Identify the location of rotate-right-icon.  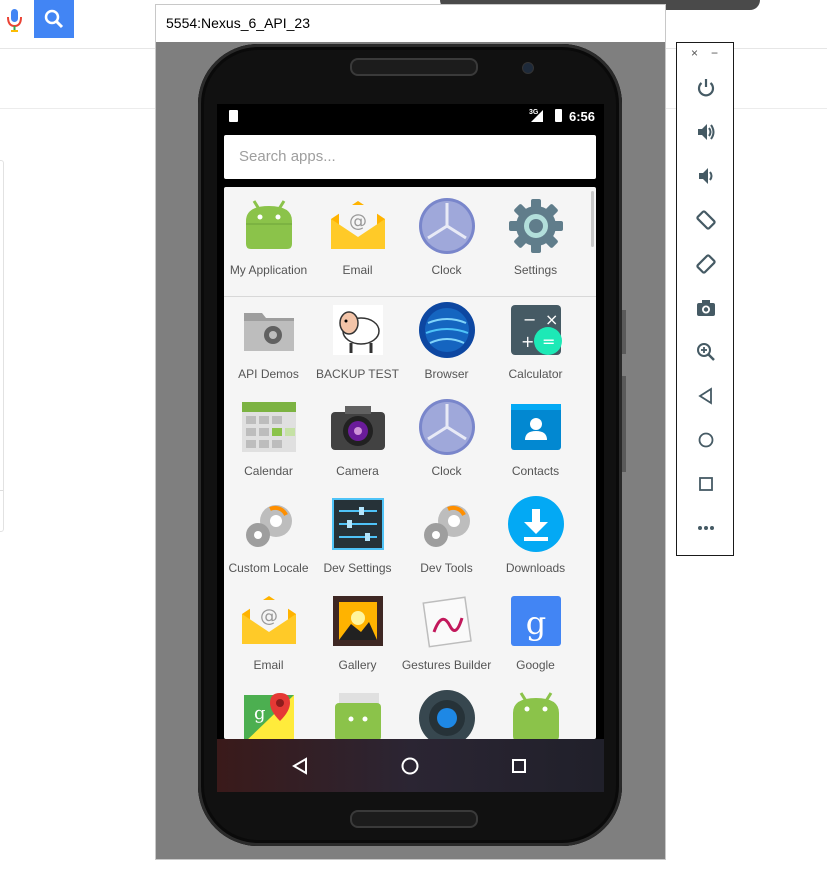
(706, 264).